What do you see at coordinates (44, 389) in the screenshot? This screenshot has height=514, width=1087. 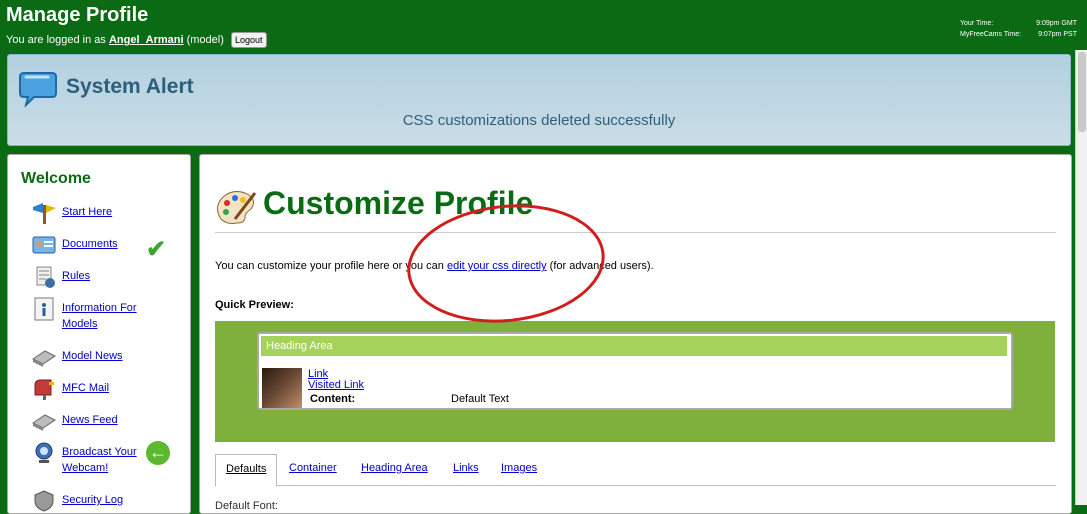 I see `mailbox-icon` at bounding box center [44, 389].